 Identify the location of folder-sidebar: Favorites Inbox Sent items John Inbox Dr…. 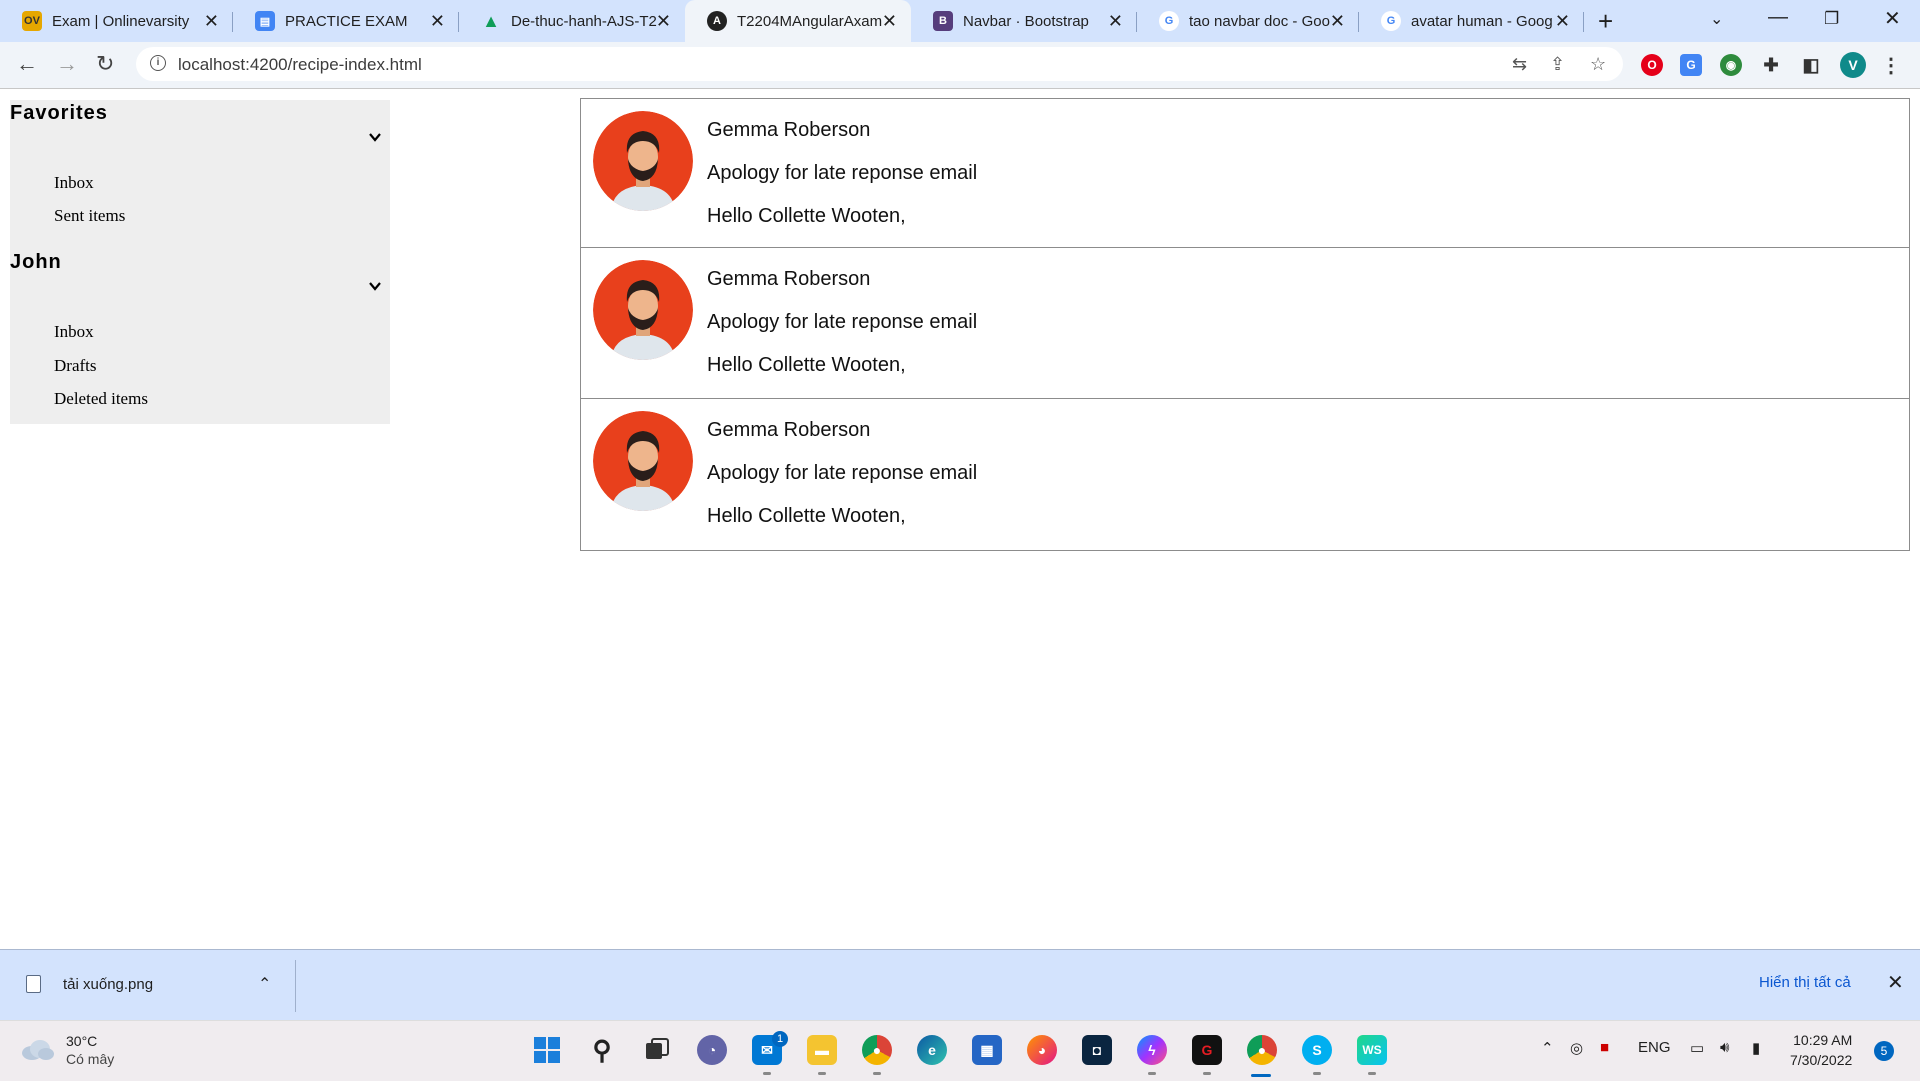
(200, 262).